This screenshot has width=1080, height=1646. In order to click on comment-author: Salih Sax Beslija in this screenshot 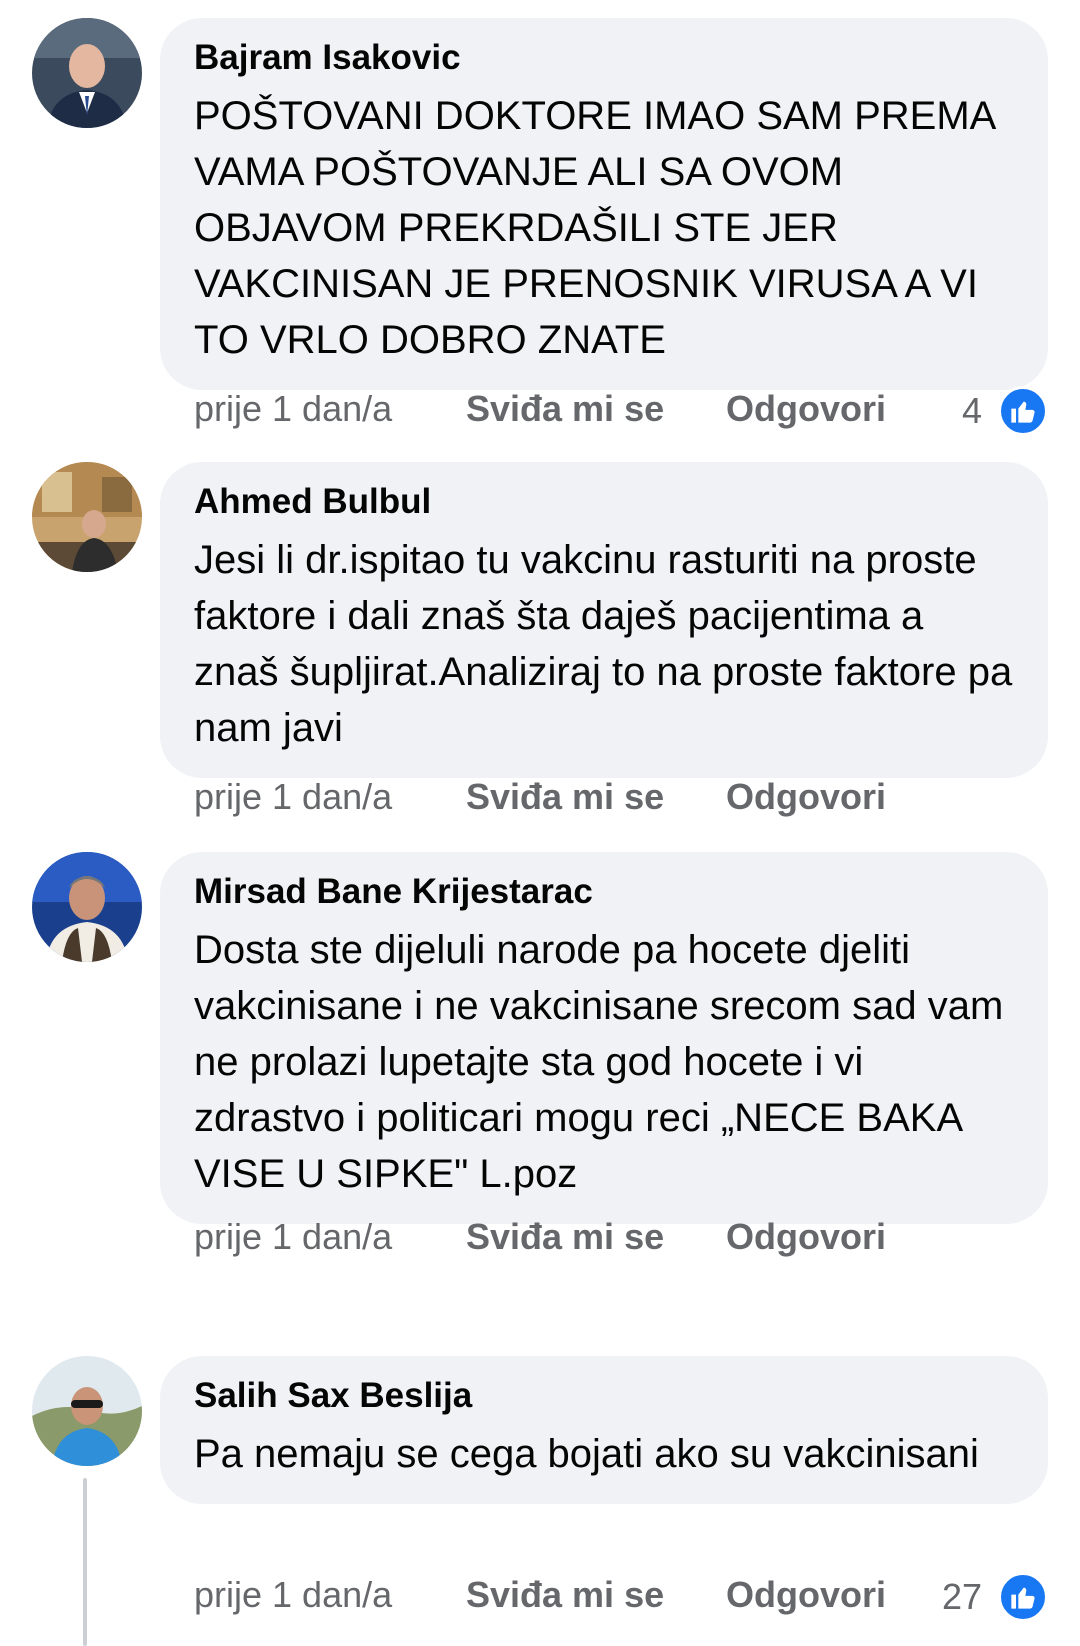, I will do `click(604, 1396)`.